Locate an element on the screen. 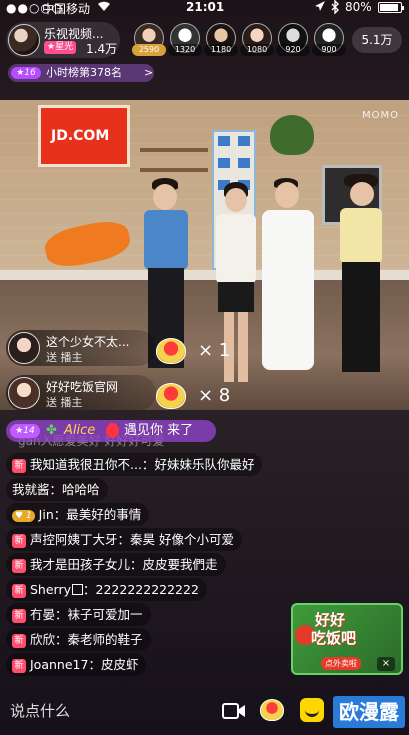 This screenshot has height=735, width=409. host-fans-count: 1.4万 is located at coordinates (102, 49).